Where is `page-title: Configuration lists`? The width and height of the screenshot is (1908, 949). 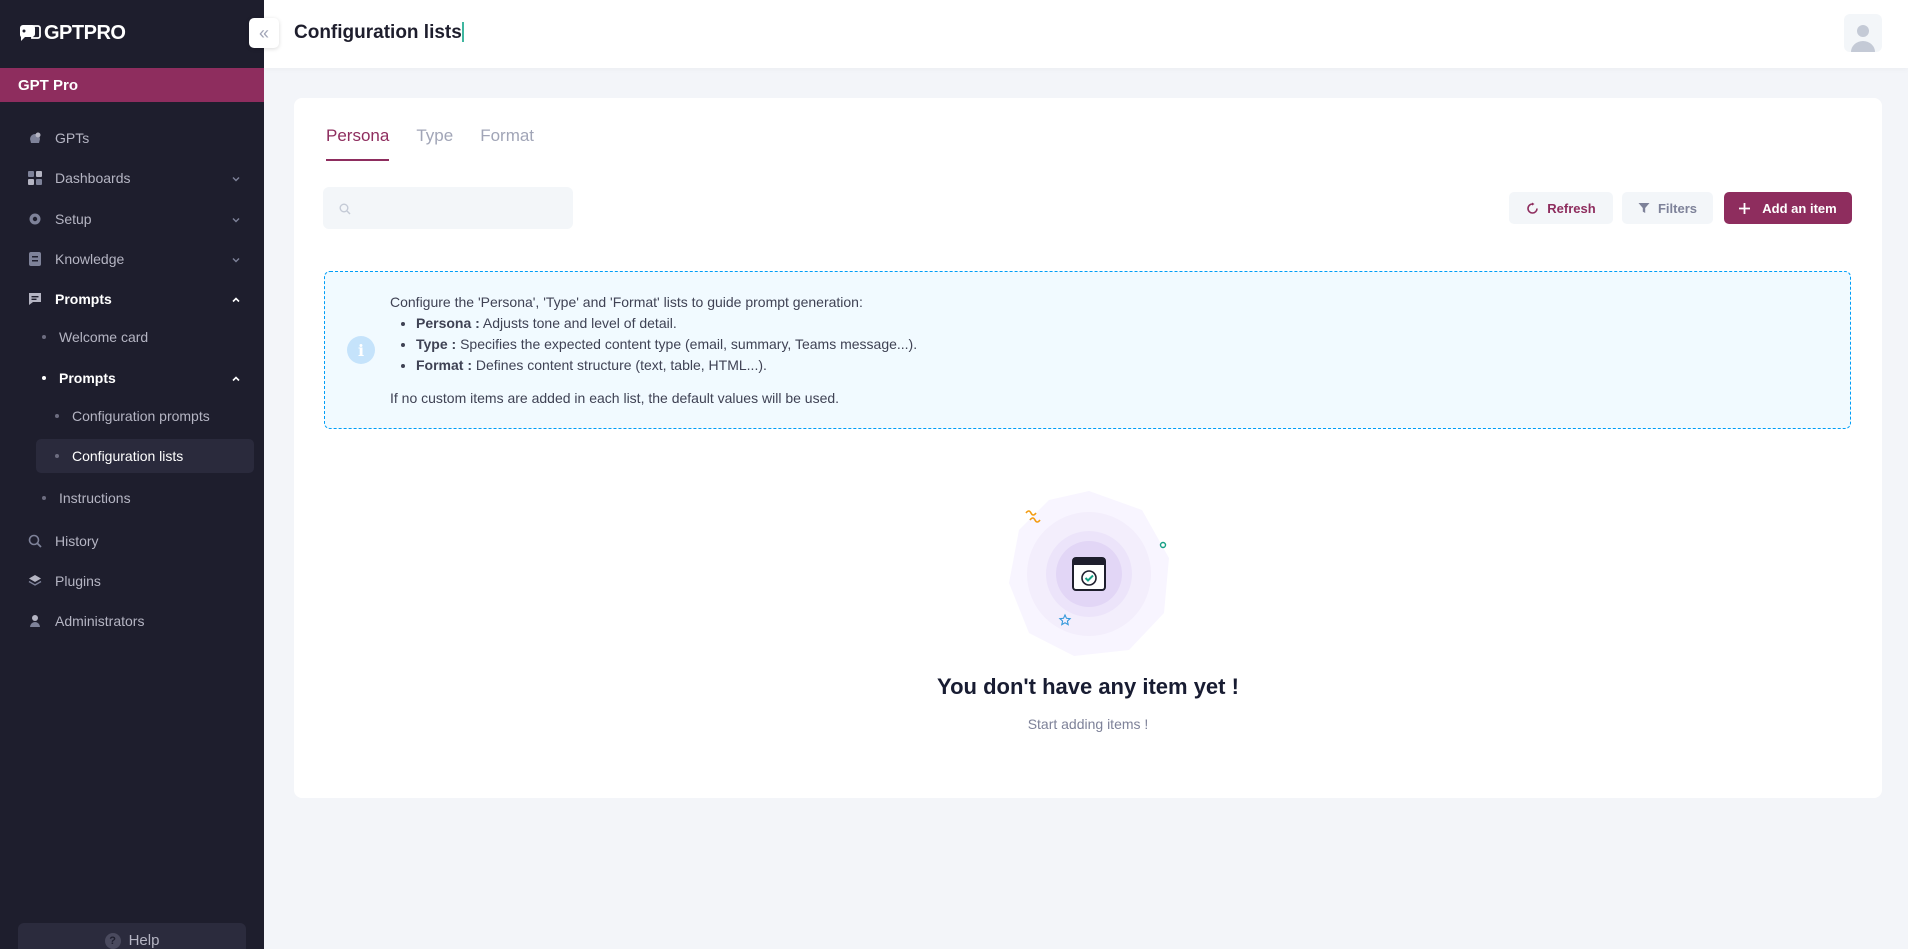
page-title: Configuration lists is located at coordinates (378, 32).